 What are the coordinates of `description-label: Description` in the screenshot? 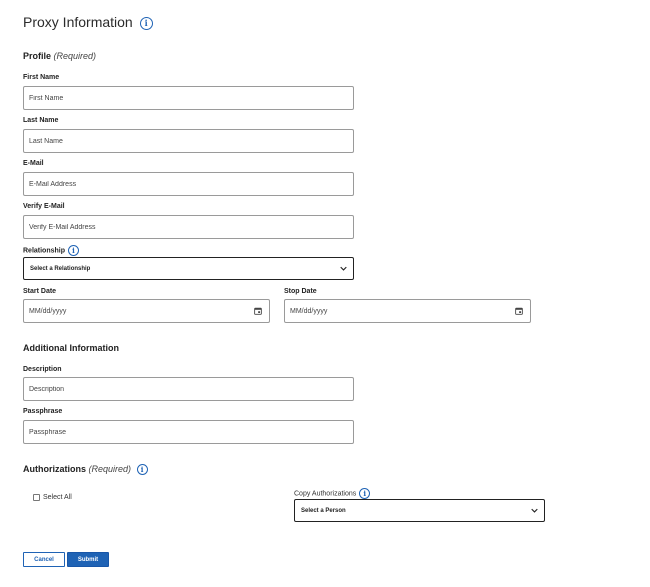 It's located at (42, 369).